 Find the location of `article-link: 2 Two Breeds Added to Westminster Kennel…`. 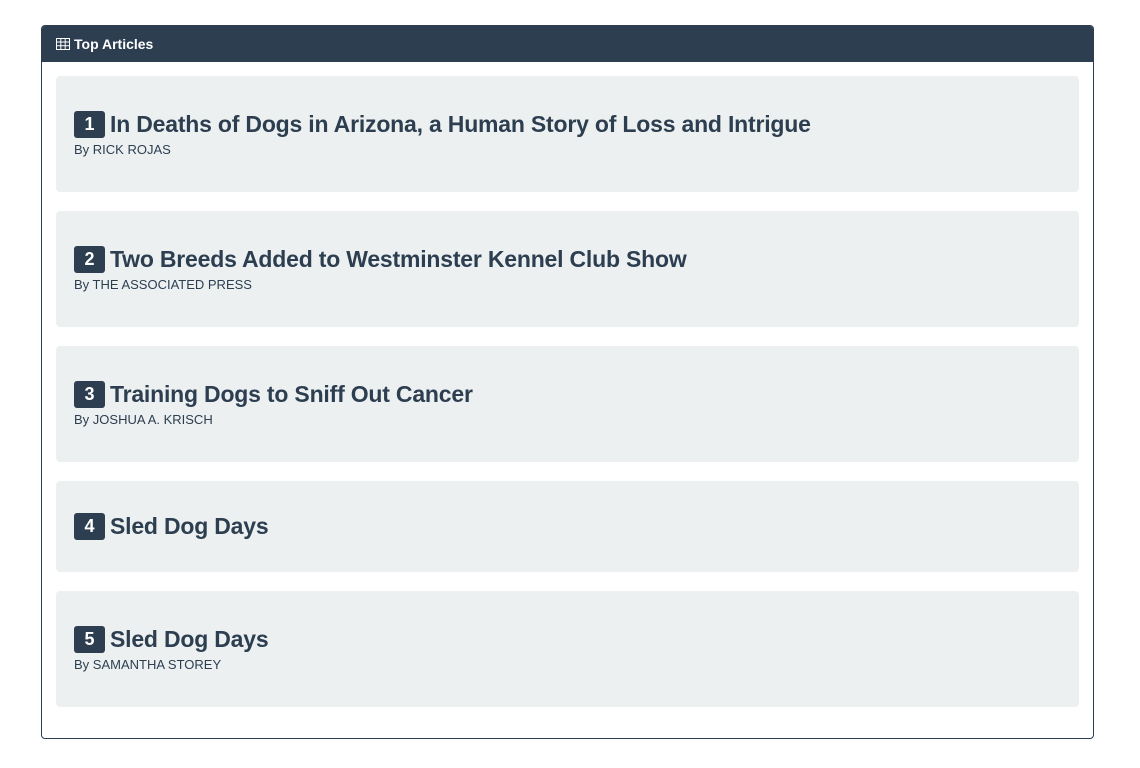

article-link: 2 Two Breeds Added to Westminster Kennel… is located at coordinates (567, 259).